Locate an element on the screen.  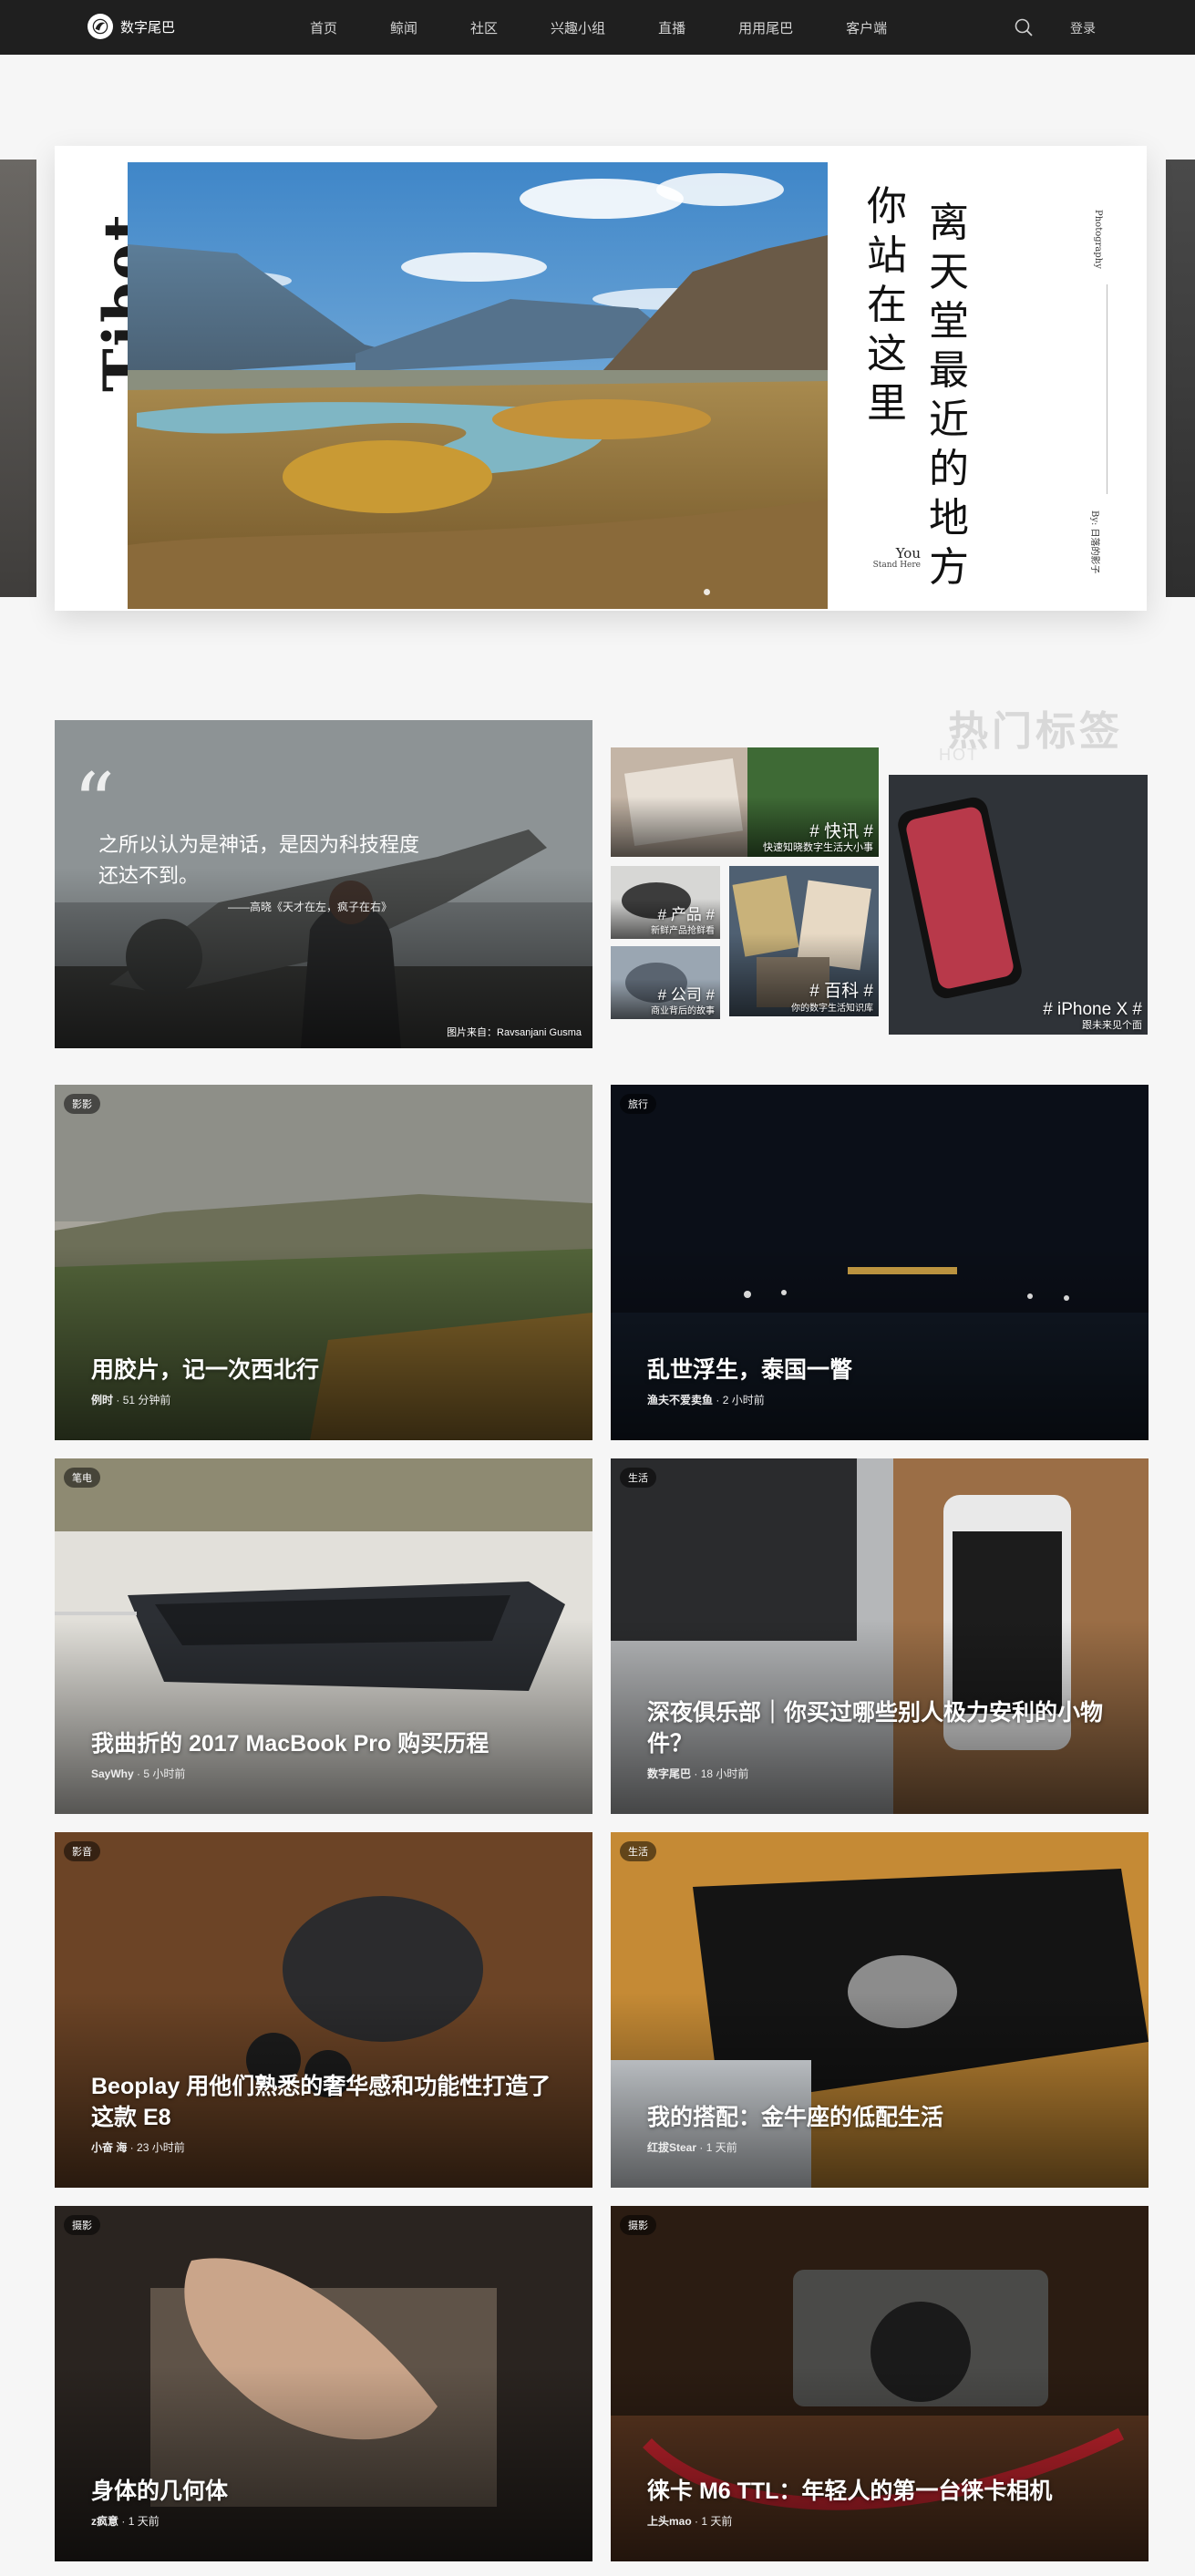
article-title: 用胶片，记一次西北行 is located at coordinates (328, 1370).